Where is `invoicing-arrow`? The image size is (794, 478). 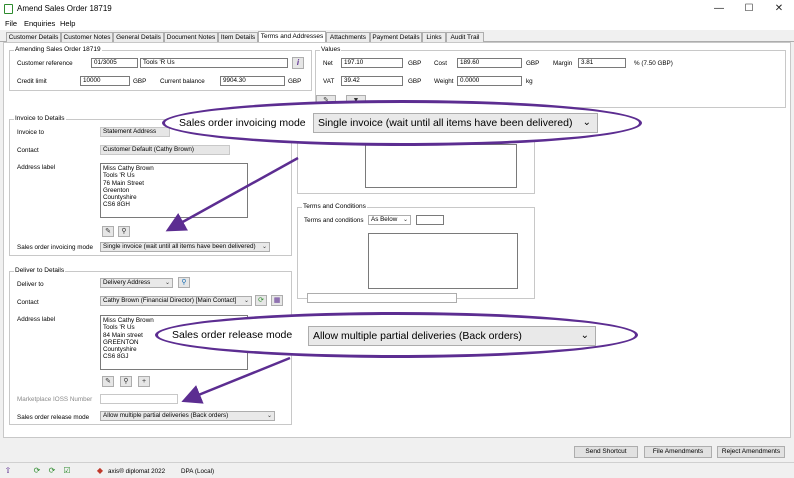
invoicing-arrow is located at coordinates (232, 194).